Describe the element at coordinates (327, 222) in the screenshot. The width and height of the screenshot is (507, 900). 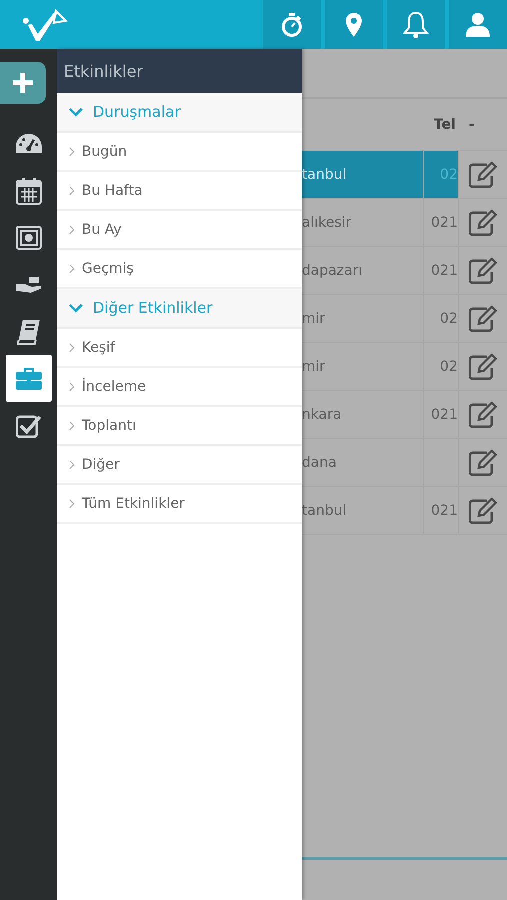
I see `city-cell: alıkesir` at that location.